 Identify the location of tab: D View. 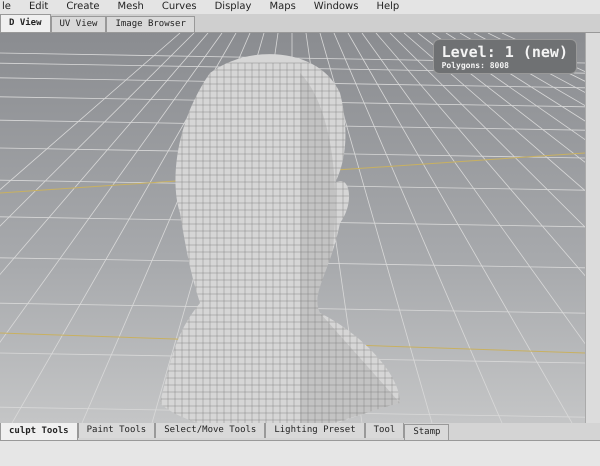
(25, 23).